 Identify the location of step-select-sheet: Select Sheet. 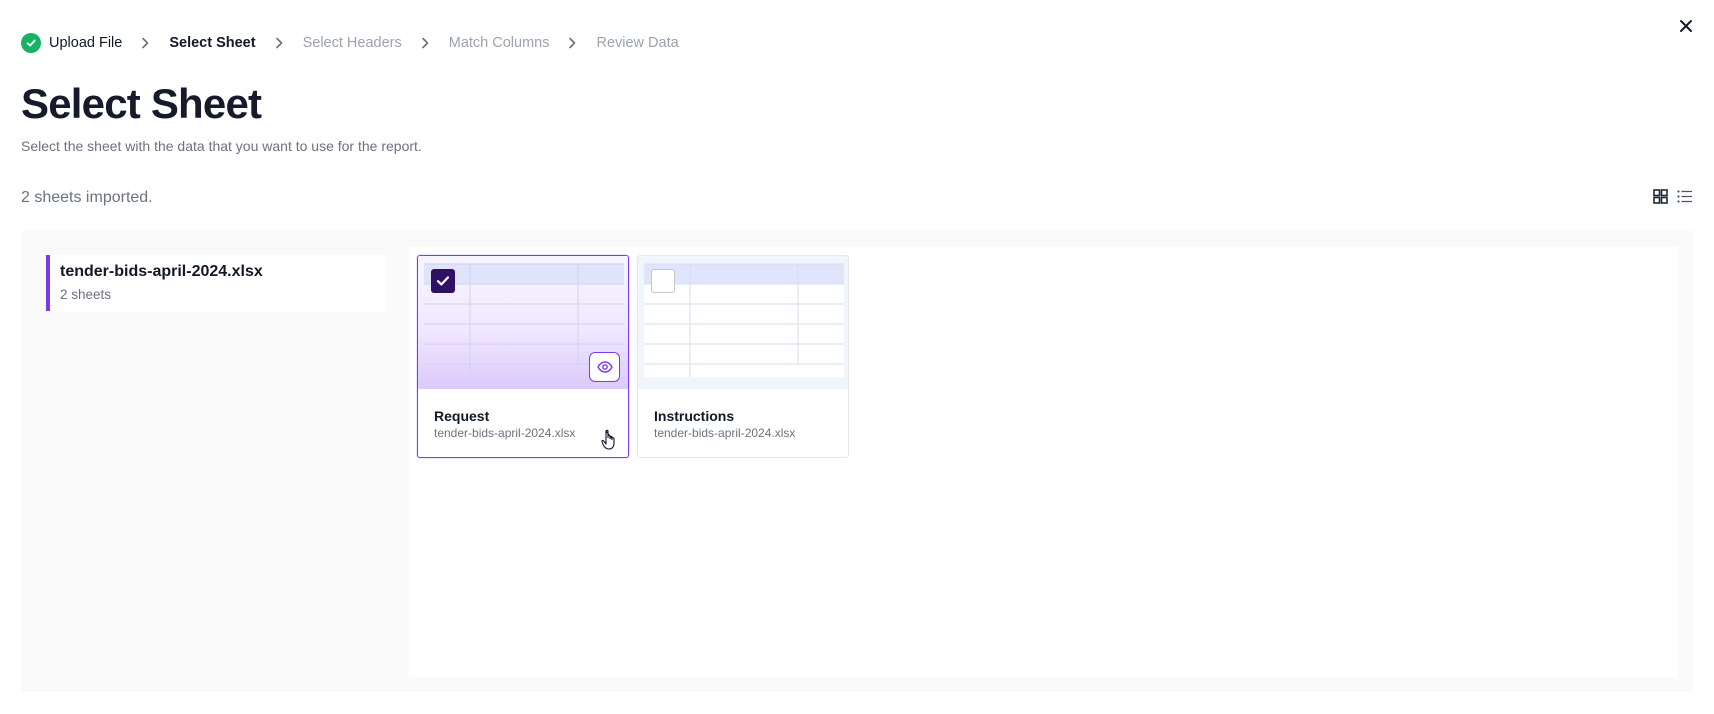
(212, 43).